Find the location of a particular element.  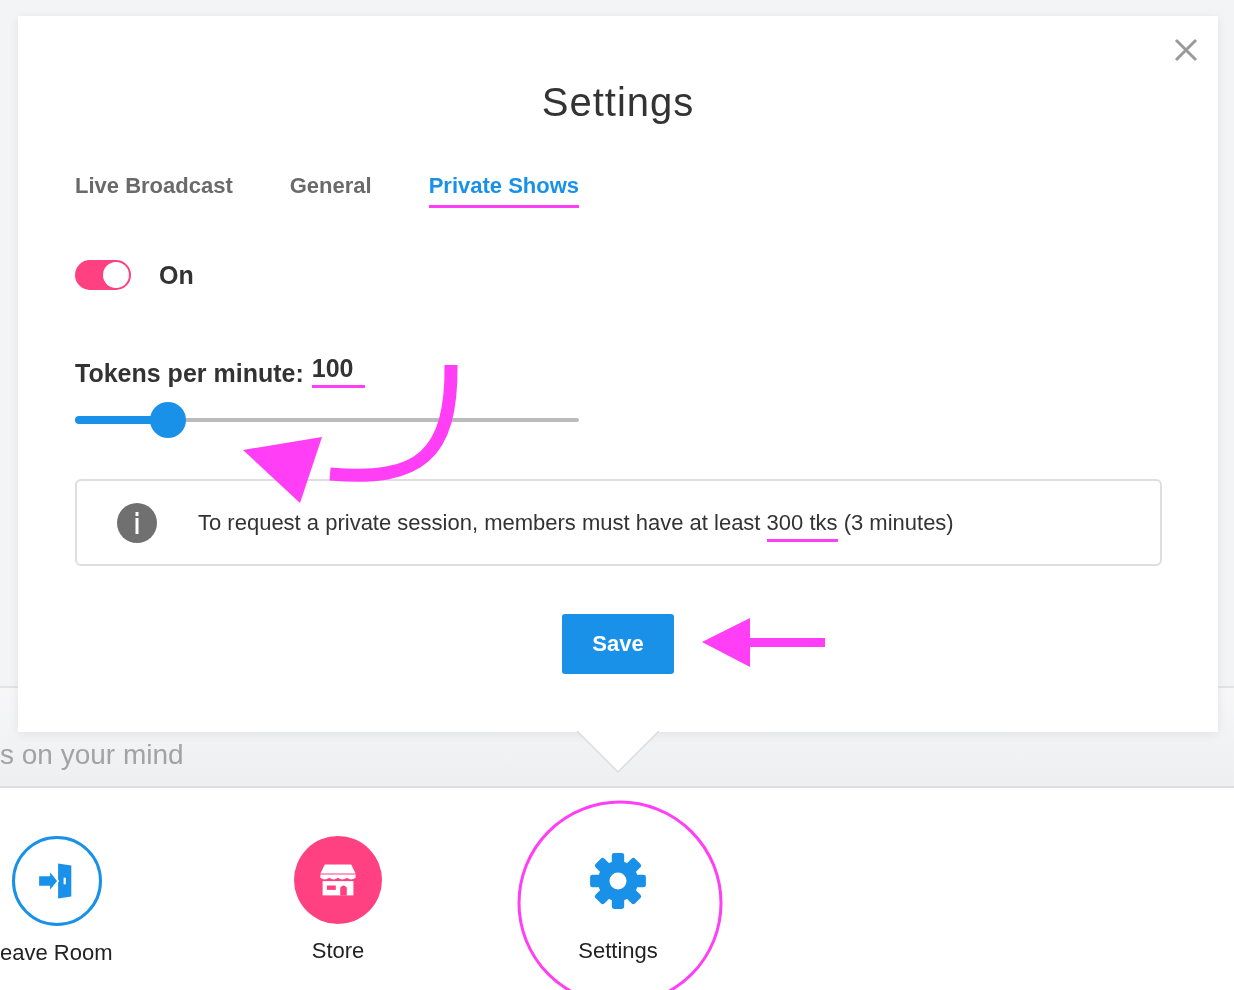

slider-track is located at coordinates (327, 420).